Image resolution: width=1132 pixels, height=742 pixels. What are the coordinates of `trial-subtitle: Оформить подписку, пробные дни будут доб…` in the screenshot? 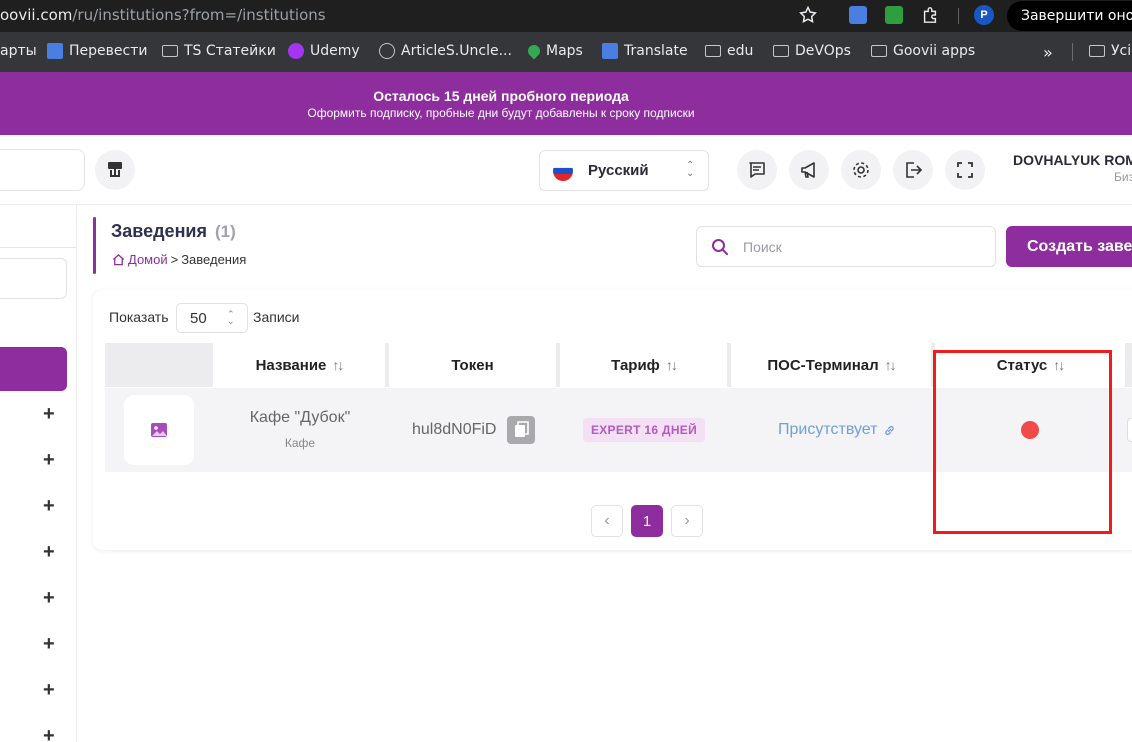 It's located at (501, 113).